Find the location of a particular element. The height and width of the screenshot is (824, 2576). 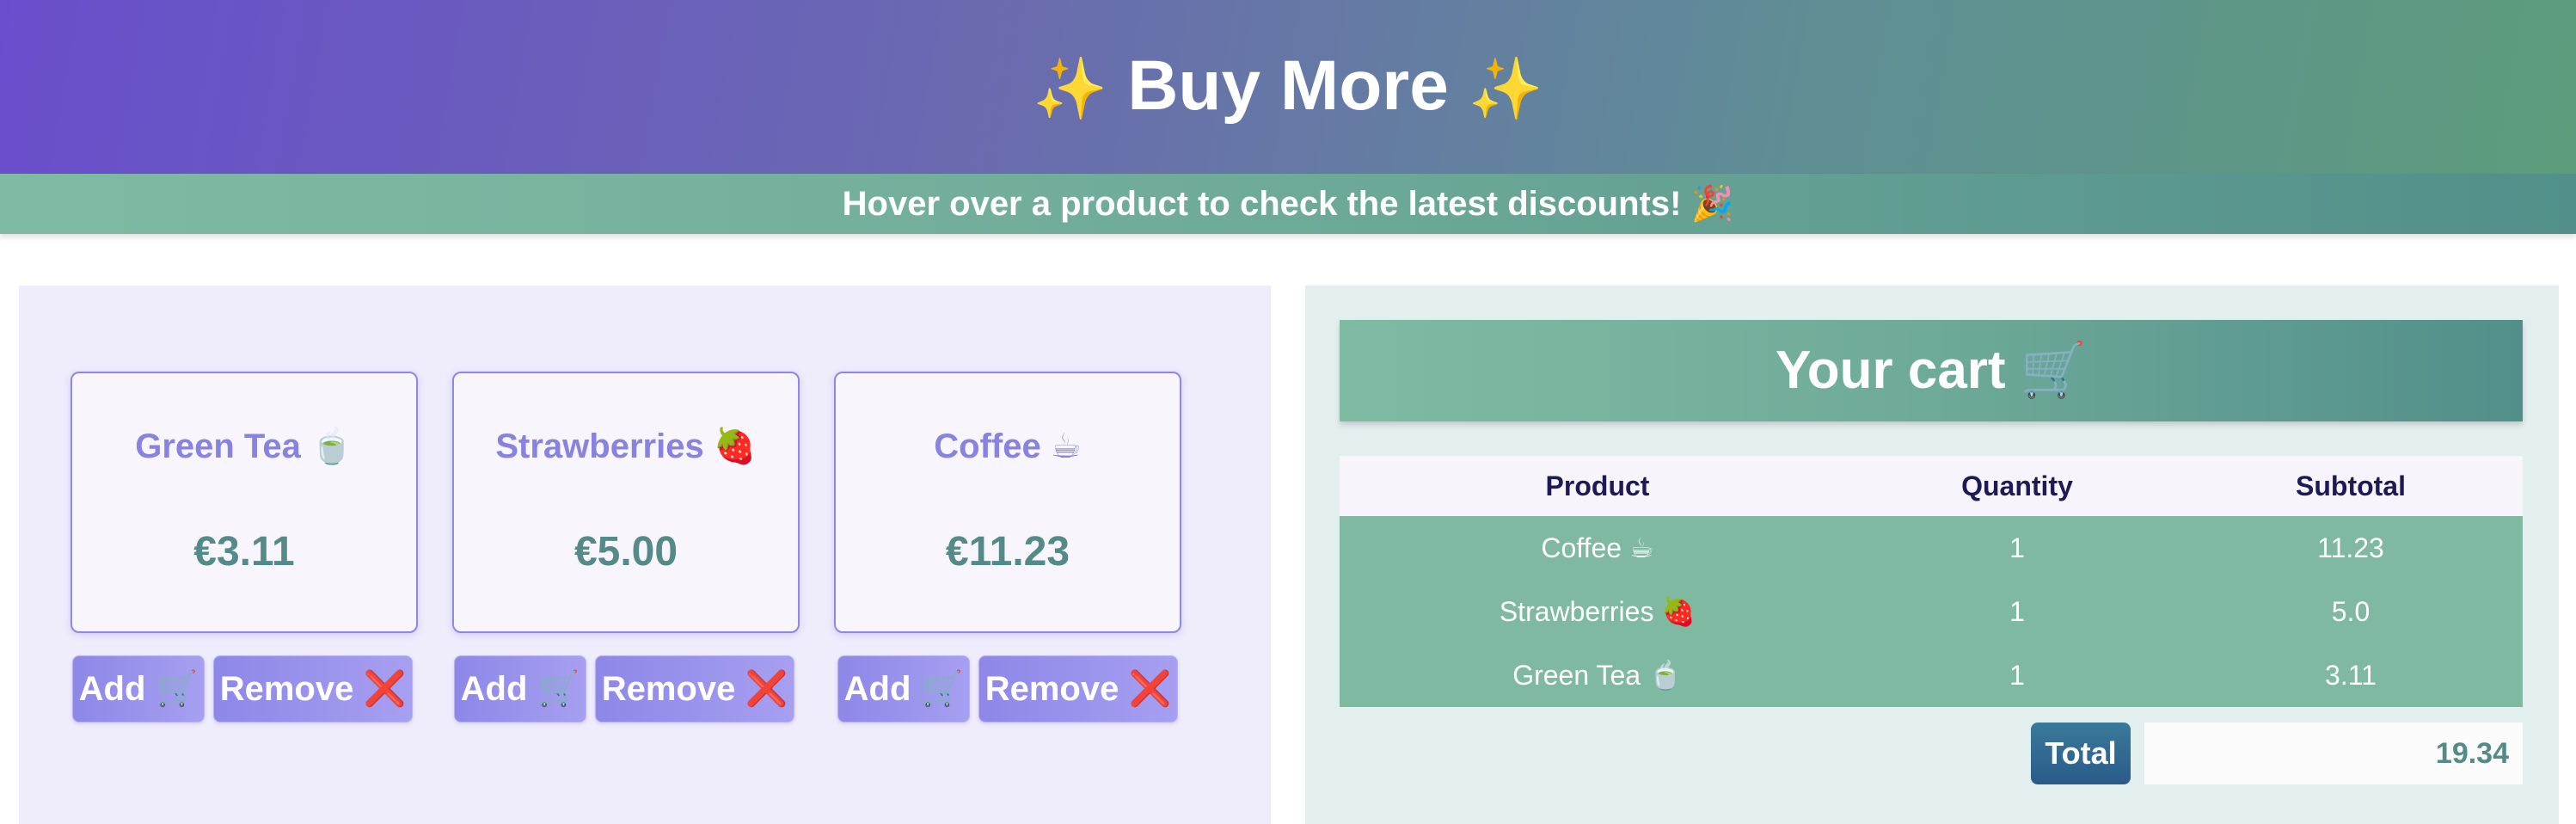

row-product: Strawberries 🍓 is located at coordinates (1597, 611).